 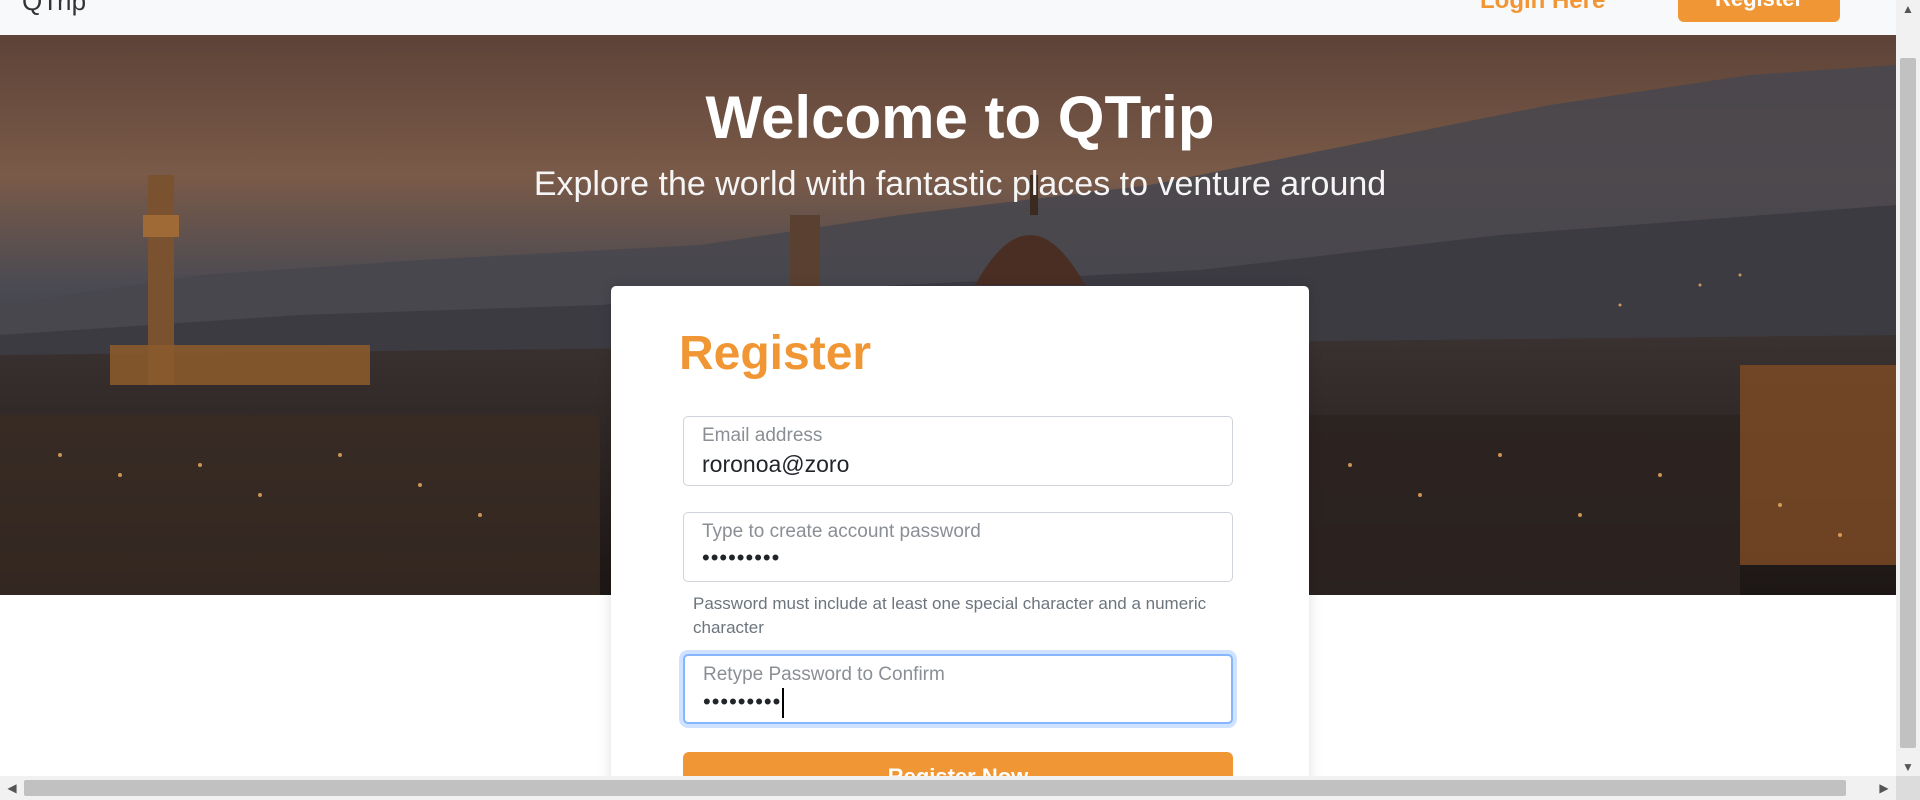 I want to click on navbar: QTrip Login Here Register, so click(x=948, y=18).